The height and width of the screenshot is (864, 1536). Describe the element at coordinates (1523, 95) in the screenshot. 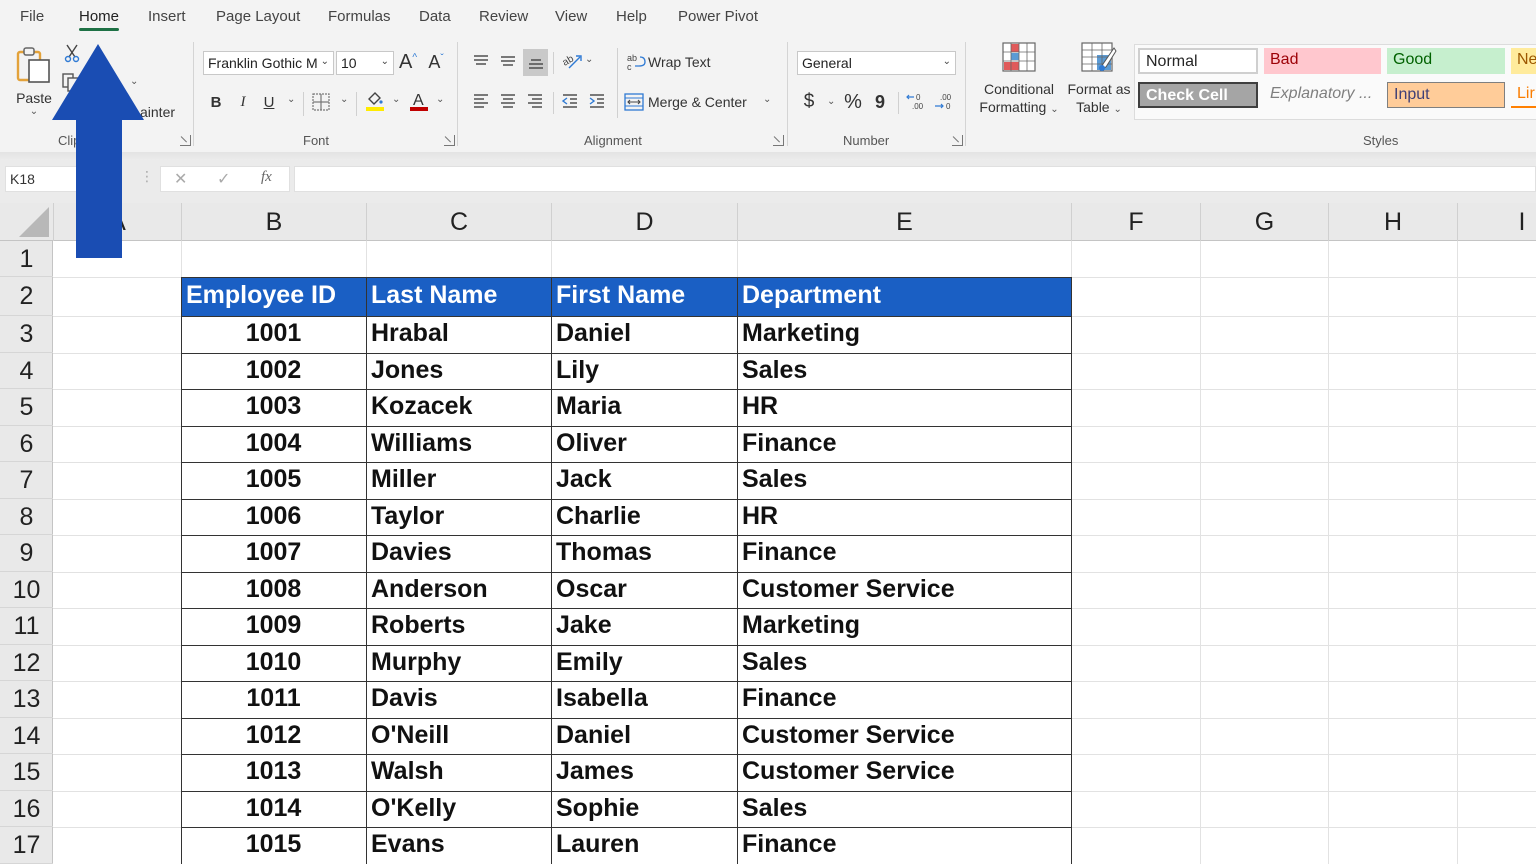

I see `style-linked-cell: Lir` at that location.